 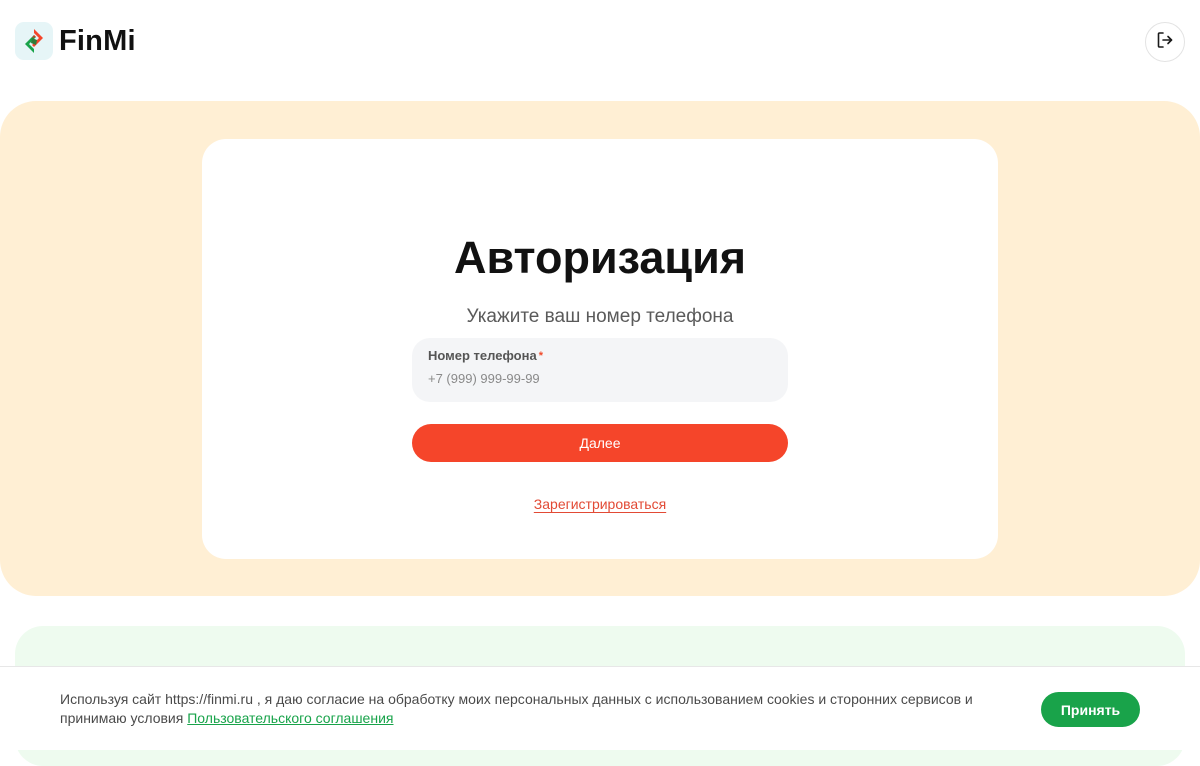 What do you see at coordinates (600, 443) in the screenshot?
I see `next-button: Далее` at bounding box center [600, 443].